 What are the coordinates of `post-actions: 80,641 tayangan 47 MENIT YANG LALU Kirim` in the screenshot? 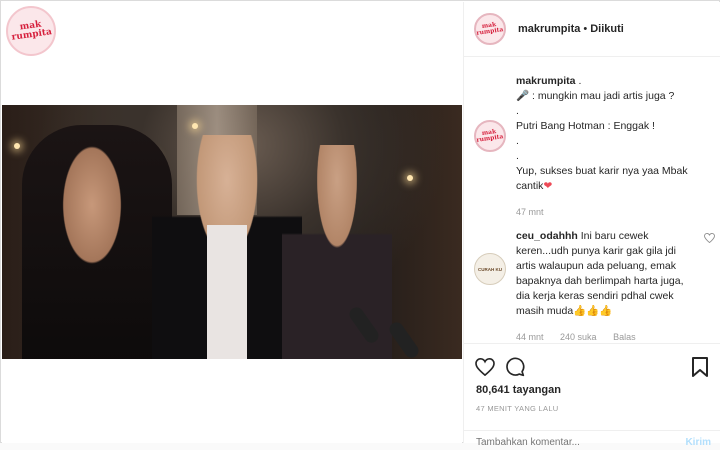 It's located at (592, 395).